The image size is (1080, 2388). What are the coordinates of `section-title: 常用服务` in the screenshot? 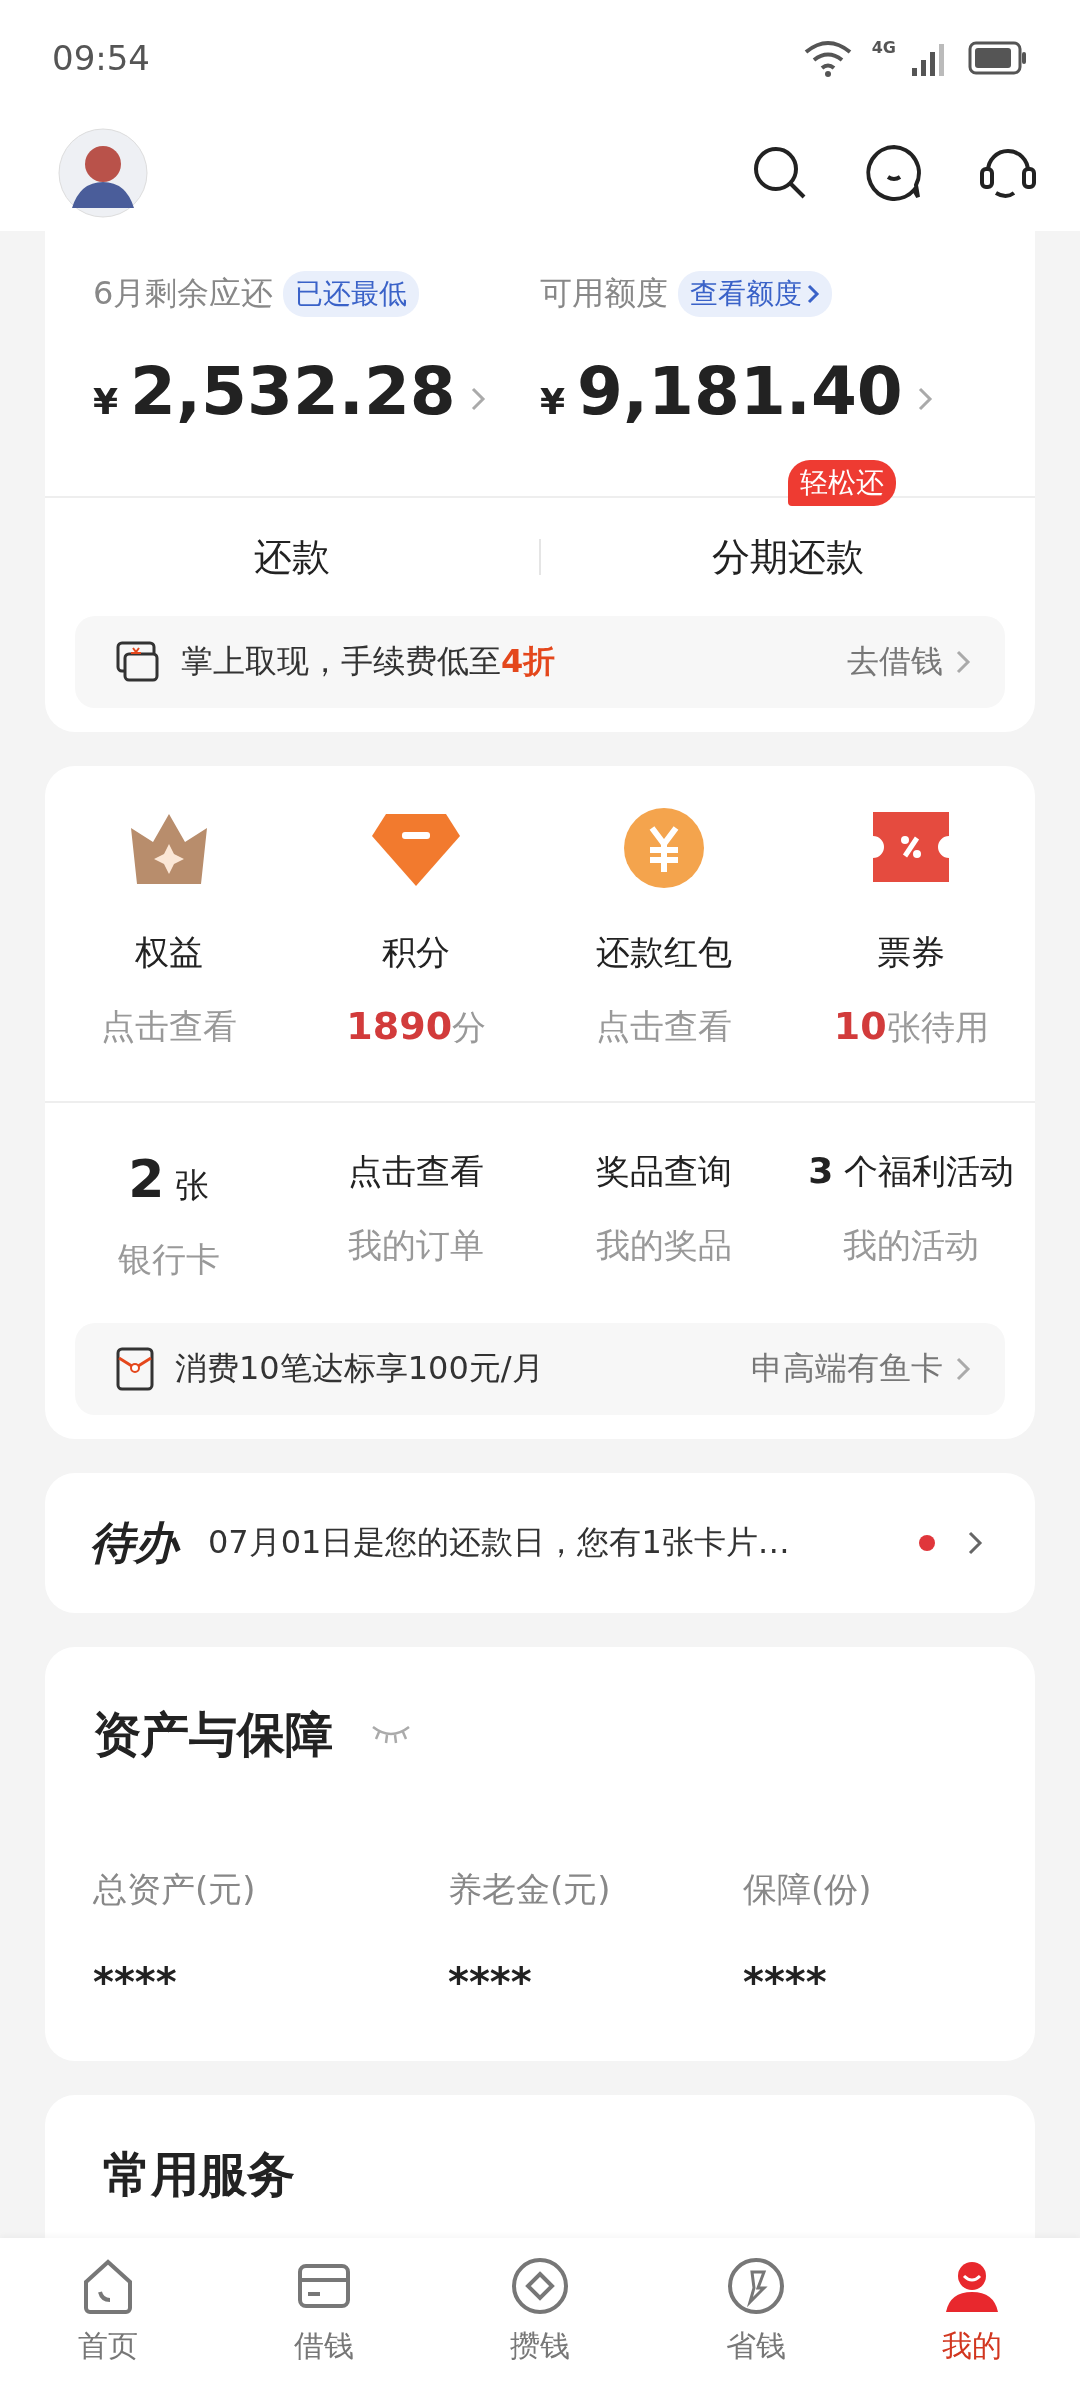 It's located at (199, 2174).